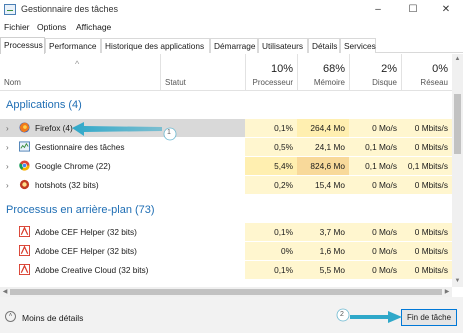 The height and width of the screenshot is (333, 463). Describe the element at coordinates (231, 10) in the screenshot. I see `title-bar: Gestionnaire des tâches – ☐ ✕` at that location.